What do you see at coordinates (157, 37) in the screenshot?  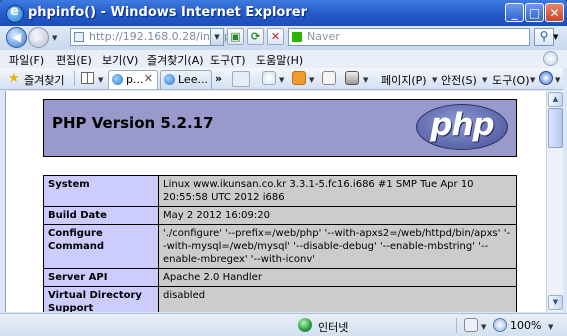 I see `address-bar: http://192.168.0.28/info.php` at bounding box center [157, 37].